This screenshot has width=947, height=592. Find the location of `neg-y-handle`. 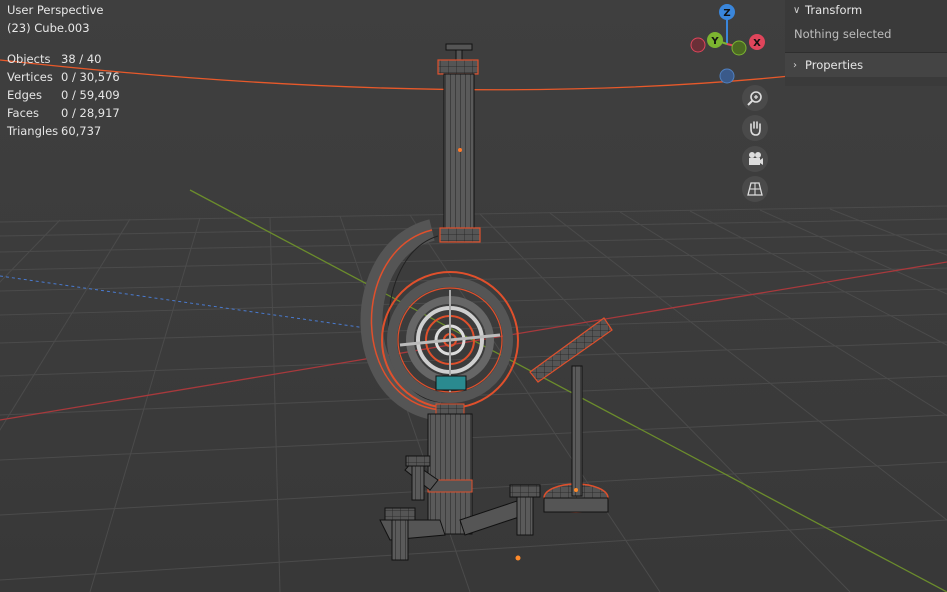

neg-y-handle is located at coordinates (739, 48).